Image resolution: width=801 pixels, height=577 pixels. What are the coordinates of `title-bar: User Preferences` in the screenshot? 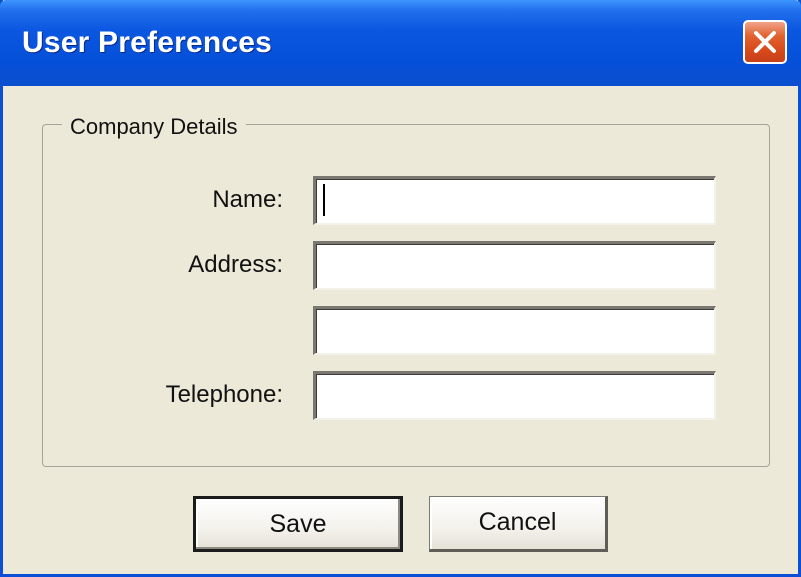 It's located at (400, 43).